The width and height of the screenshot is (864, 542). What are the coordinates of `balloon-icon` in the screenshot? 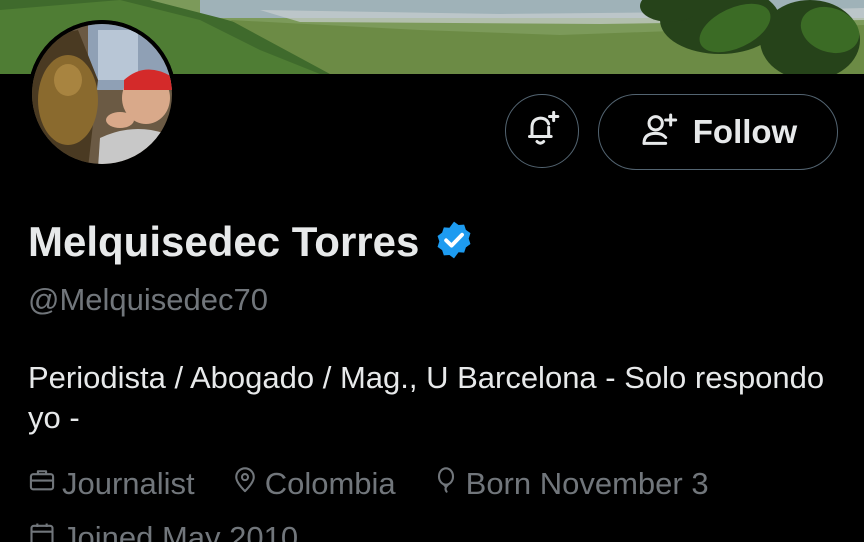 It's located at (446, 484).